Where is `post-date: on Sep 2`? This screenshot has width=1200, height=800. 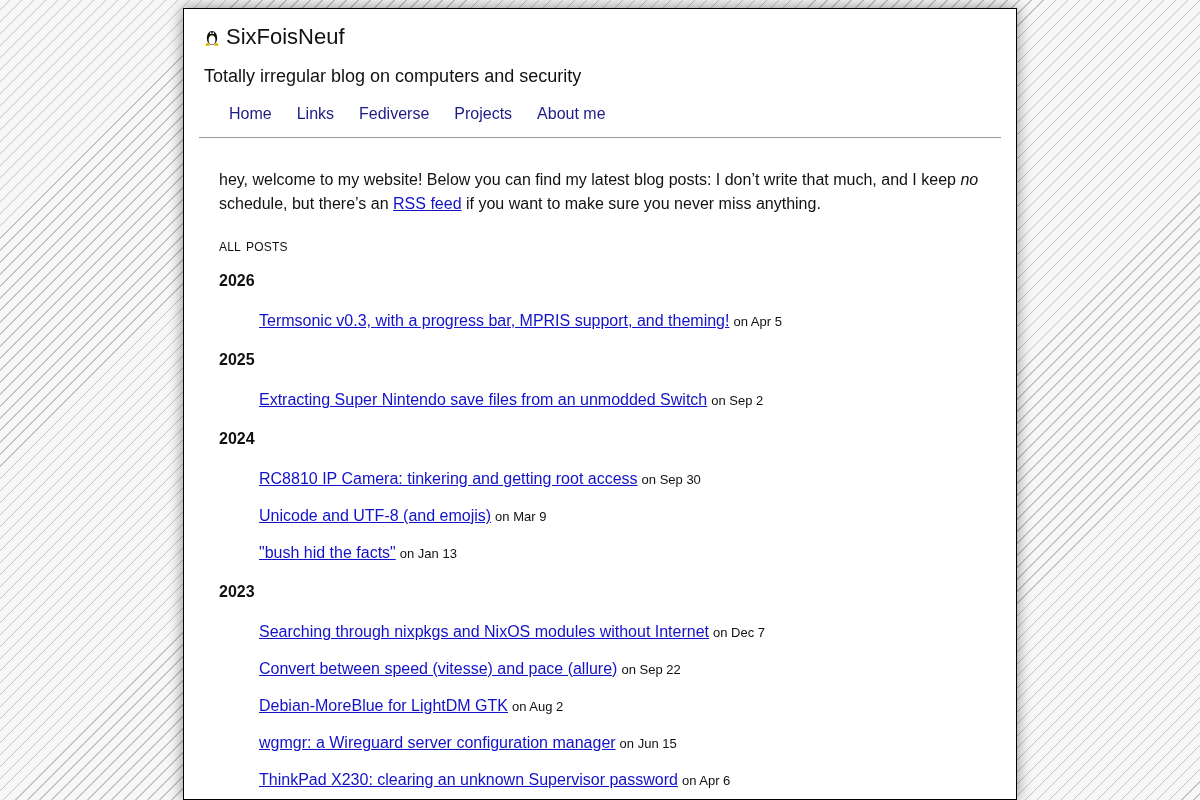
post-date: on Sep 2 is located at coordinates (737, 400).